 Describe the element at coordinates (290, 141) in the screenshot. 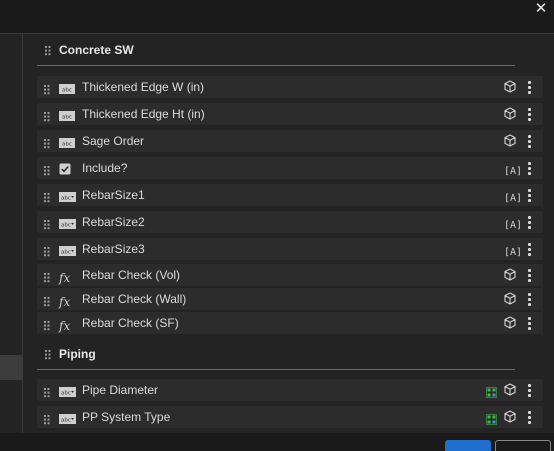

I see `property-row: abc Sage Order` at that location.